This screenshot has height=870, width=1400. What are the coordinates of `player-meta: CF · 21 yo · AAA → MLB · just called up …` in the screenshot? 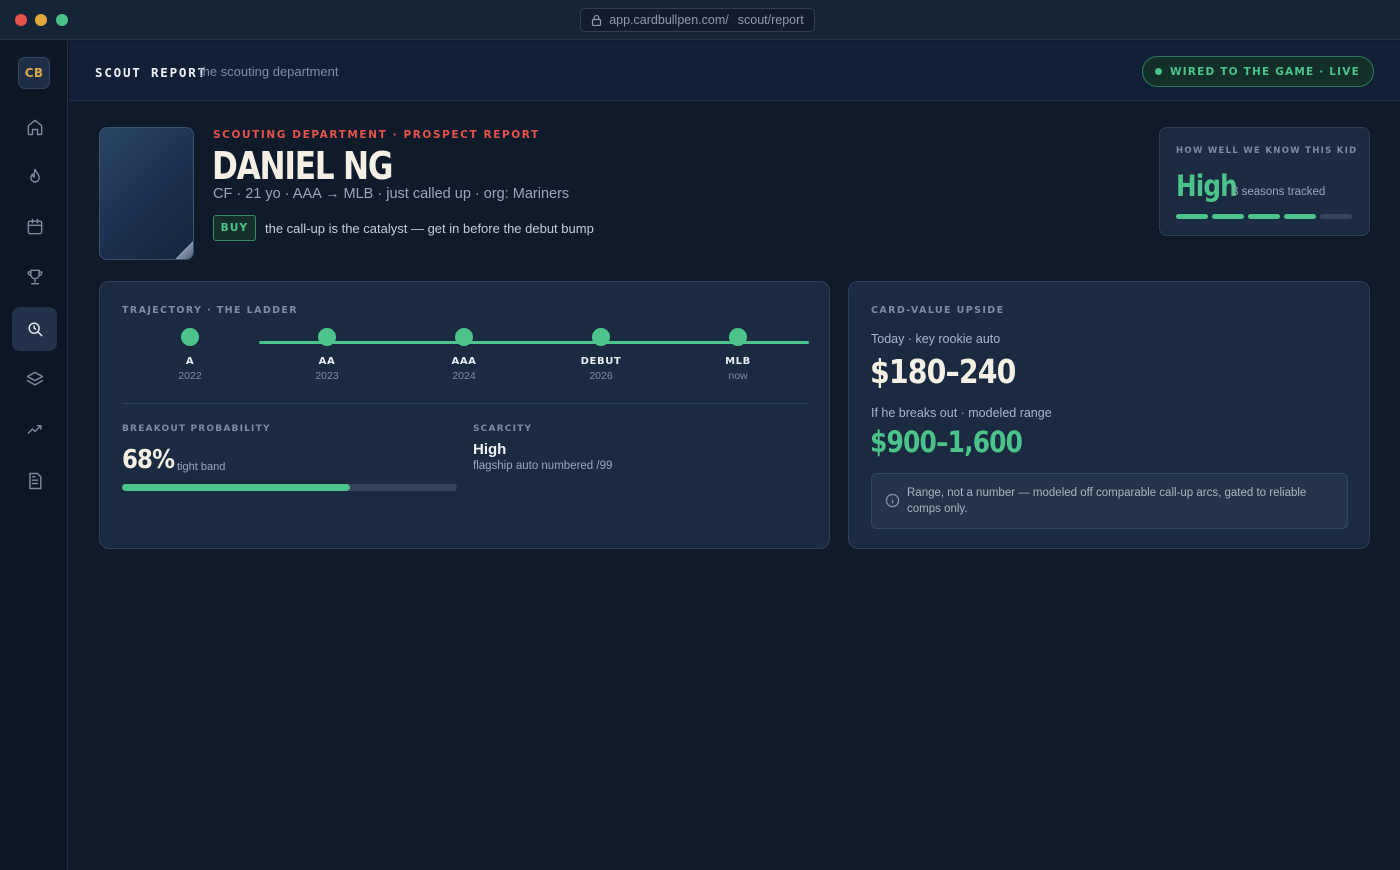 It's located at (391, 194).